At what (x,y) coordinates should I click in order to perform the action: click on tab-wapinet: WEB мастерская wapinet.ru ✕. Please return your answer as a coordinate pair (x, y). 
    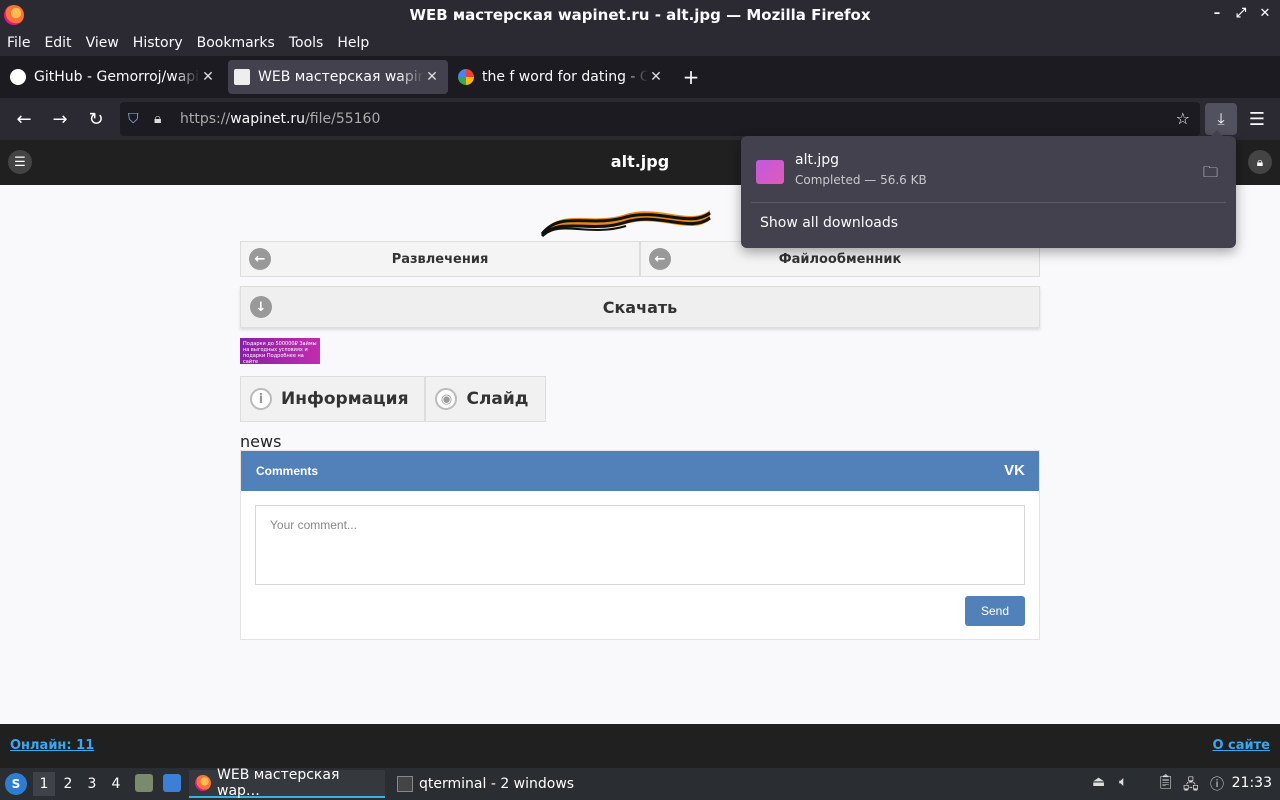
    Looking at the image, I should click on (338, 77).